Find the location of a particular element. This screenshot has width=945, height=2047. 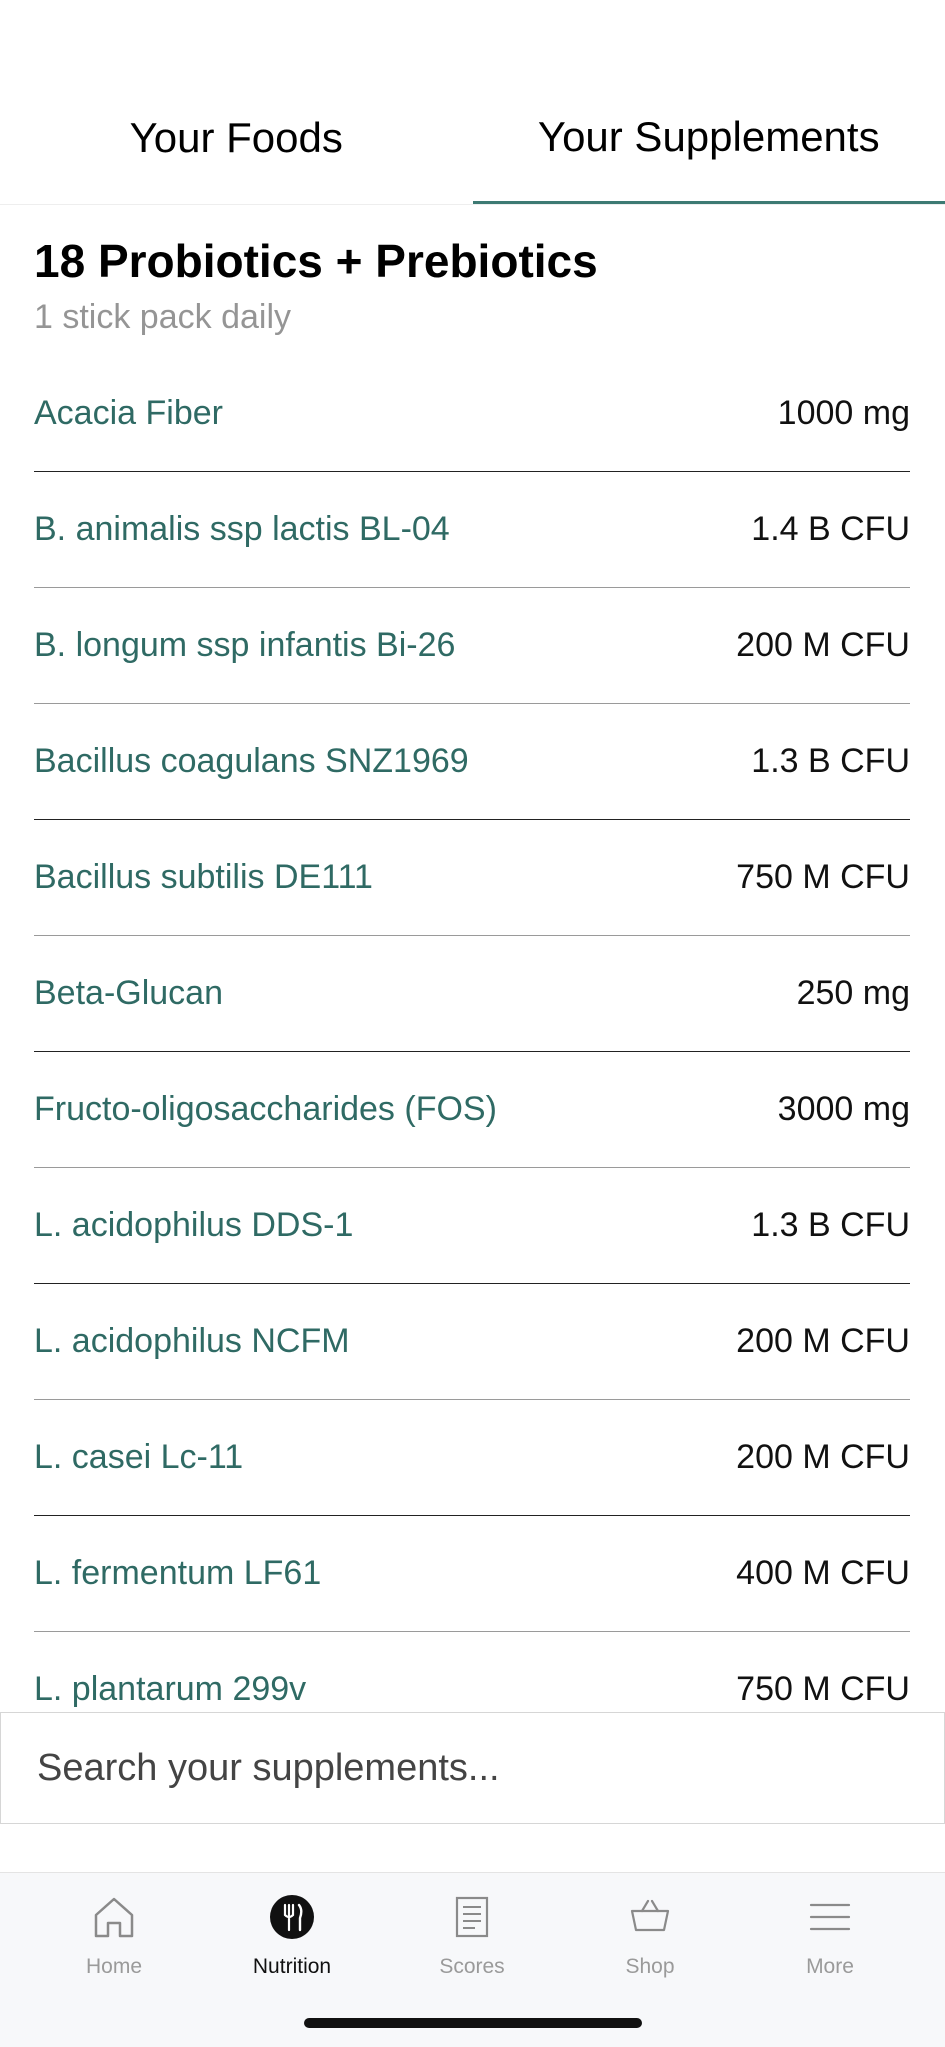

list-item: L. casei Lc-11 200 M CFU is located at coordinates (472, 1458).